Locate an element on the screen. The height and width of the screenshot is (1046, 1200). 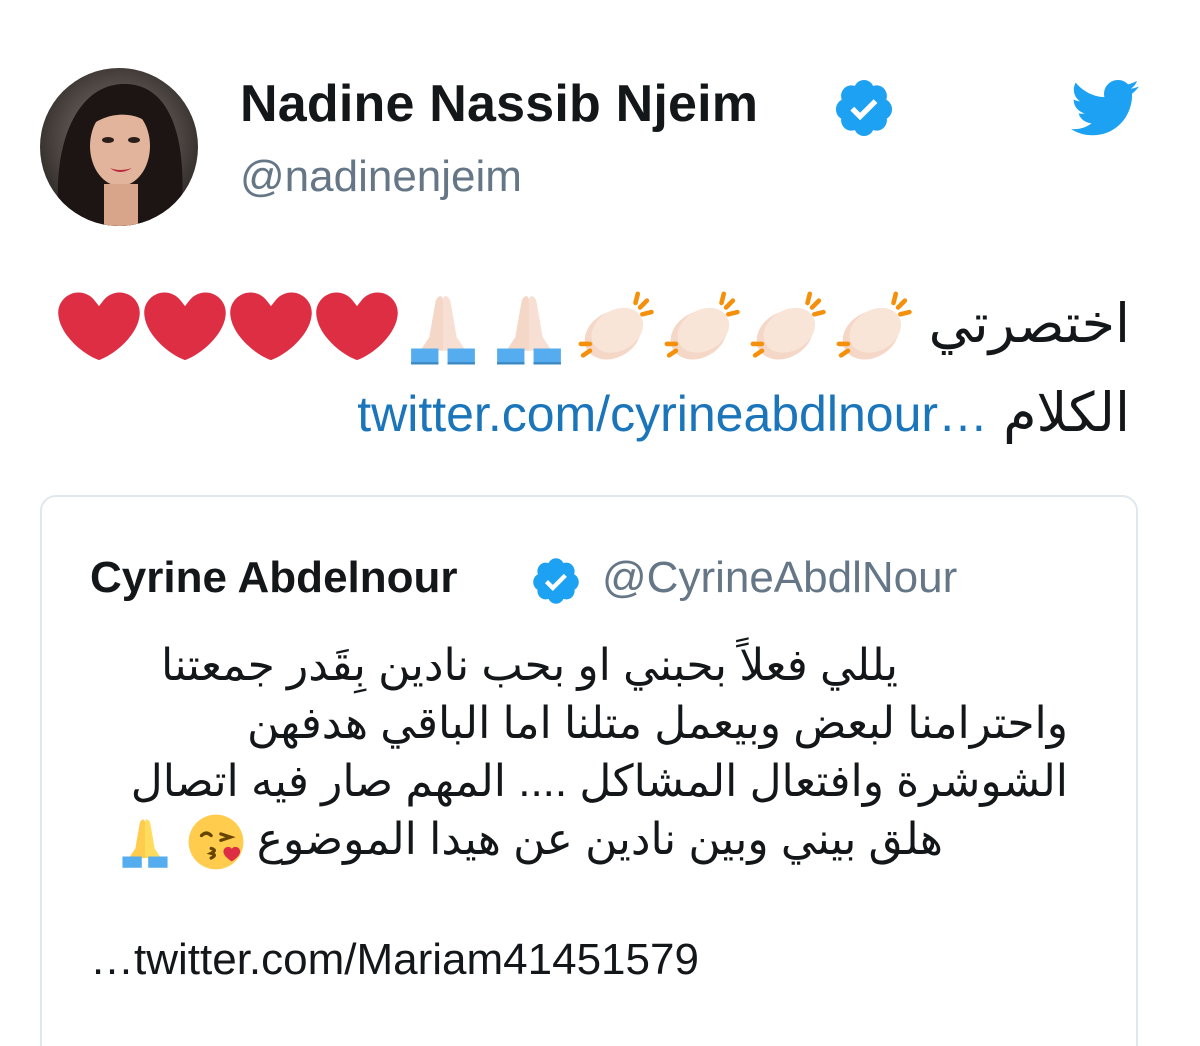
face-blowing-kiss-icon is located at coordinates (216, 842).